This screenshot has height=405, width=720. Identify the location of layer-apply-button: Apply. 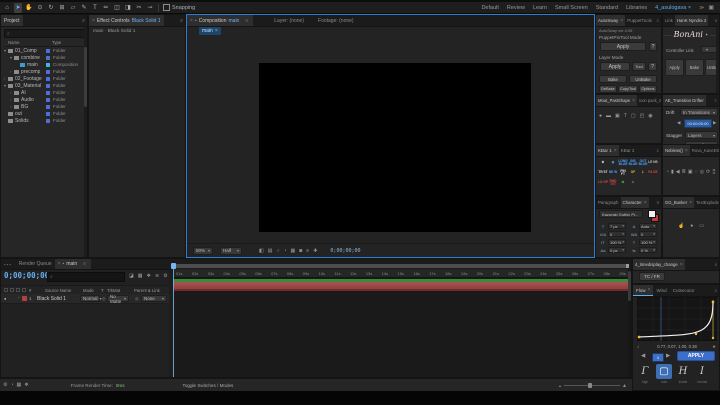
(615, 66).